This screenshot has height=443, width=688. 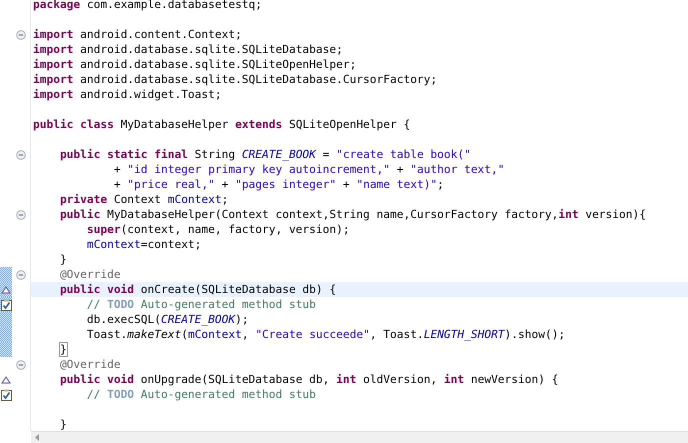 I want to click on code-line: public MyDatabaseHelper(Context context,String name,CursorFactory factory,int version){, so click(x=352, y=214).